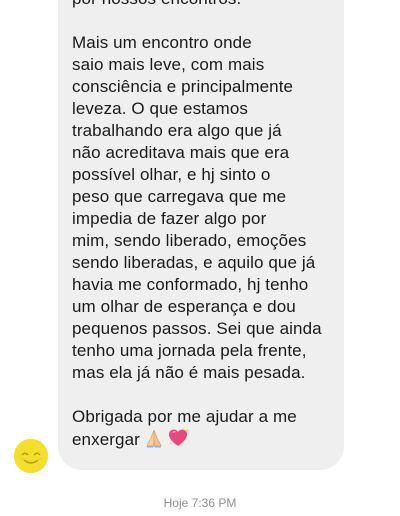  What do you see at coordinates (184, 416) in the screenshot?
I see `message-line: Obrigada por me ajudar a me` at bounding box center [184, 416].